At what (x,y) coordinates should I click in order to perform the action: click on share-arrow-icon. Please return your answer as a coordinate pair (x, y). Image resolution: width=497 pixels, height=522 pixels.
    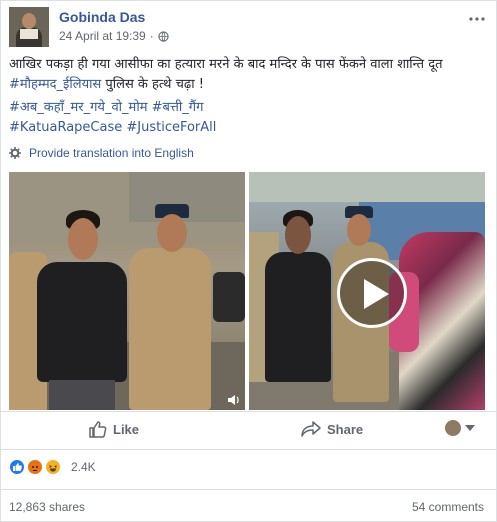
    Looking at the image, I should click on (311, 429).